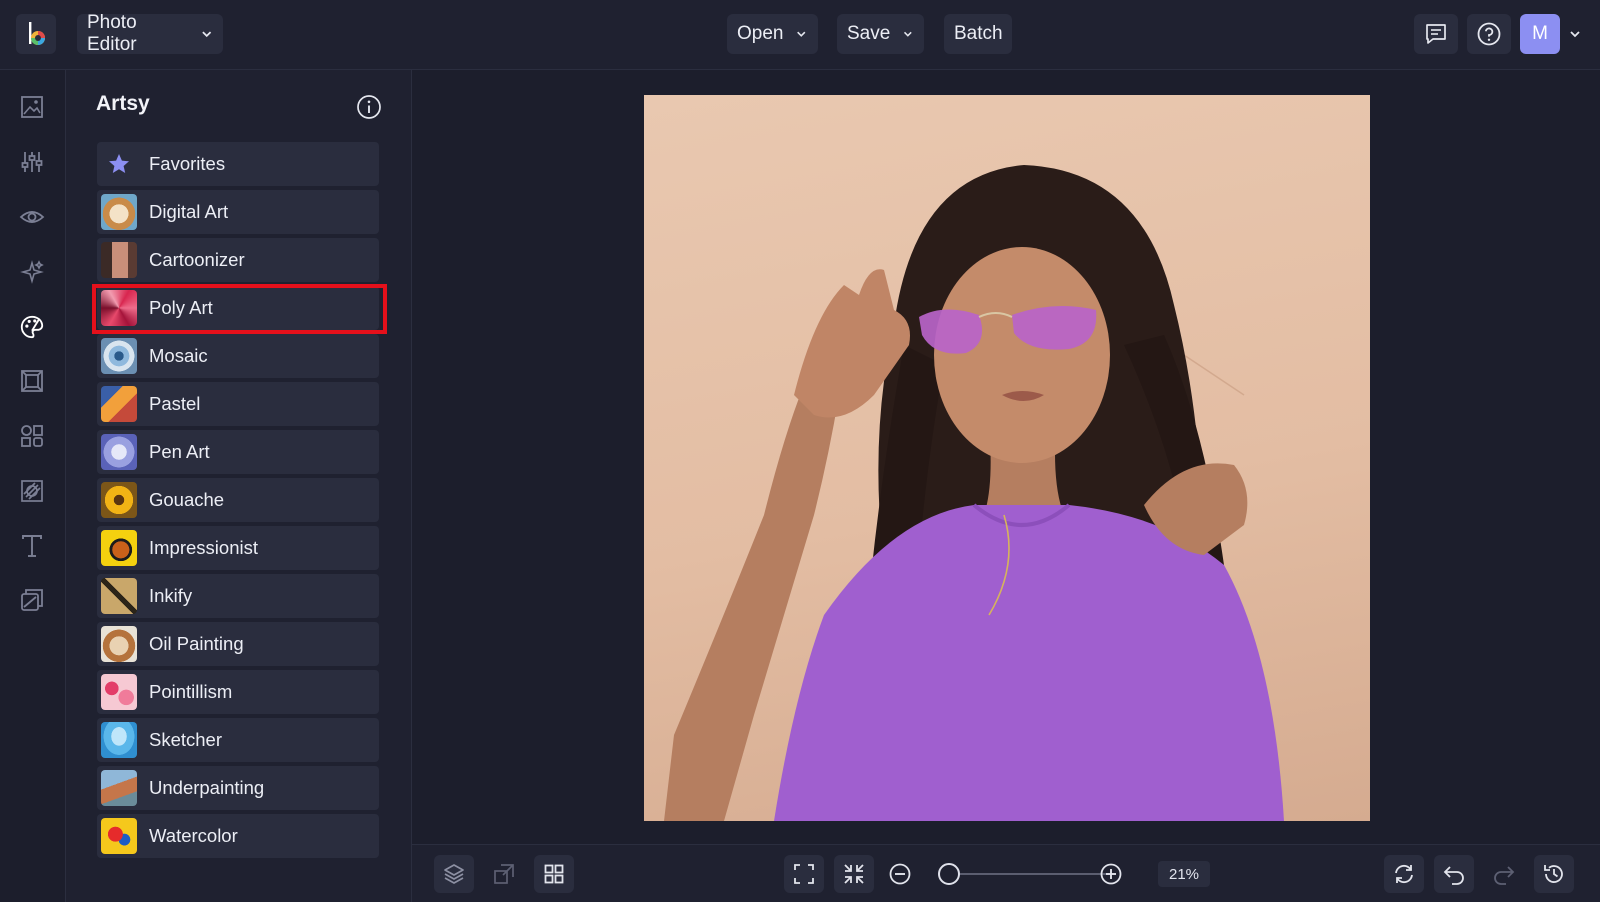 The image size is (1600, 902). I want to click on effect-label: Digital Art, so click(189, 211).